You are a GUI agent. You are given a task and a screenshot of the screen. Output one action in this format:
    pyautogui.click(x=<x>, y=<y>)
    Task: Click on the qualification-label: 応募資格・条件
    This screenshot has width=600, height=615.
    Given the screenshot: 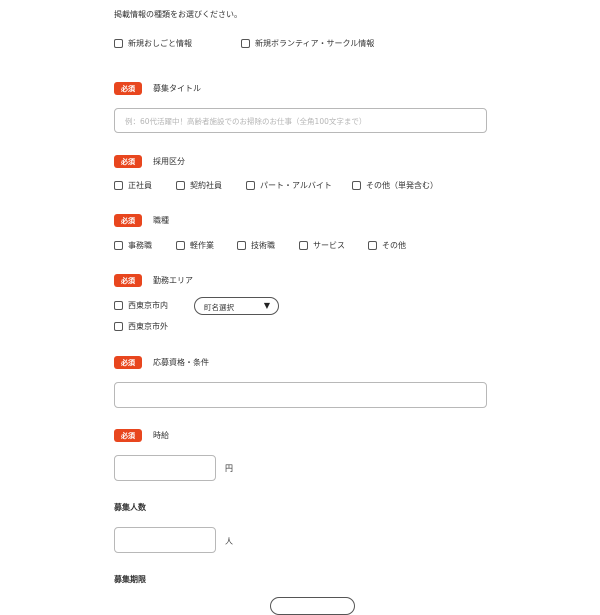 What is the action you would take?
    pyautogui.click(x=181, y=362)
    